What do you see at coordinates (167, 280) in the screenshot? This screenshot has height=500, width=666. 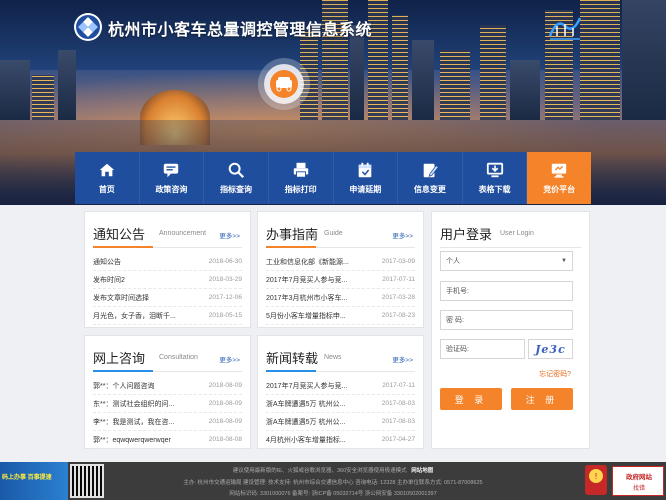 I see `list-item: 发布时间2 2018-03-29` at bounding box center [167, 280].